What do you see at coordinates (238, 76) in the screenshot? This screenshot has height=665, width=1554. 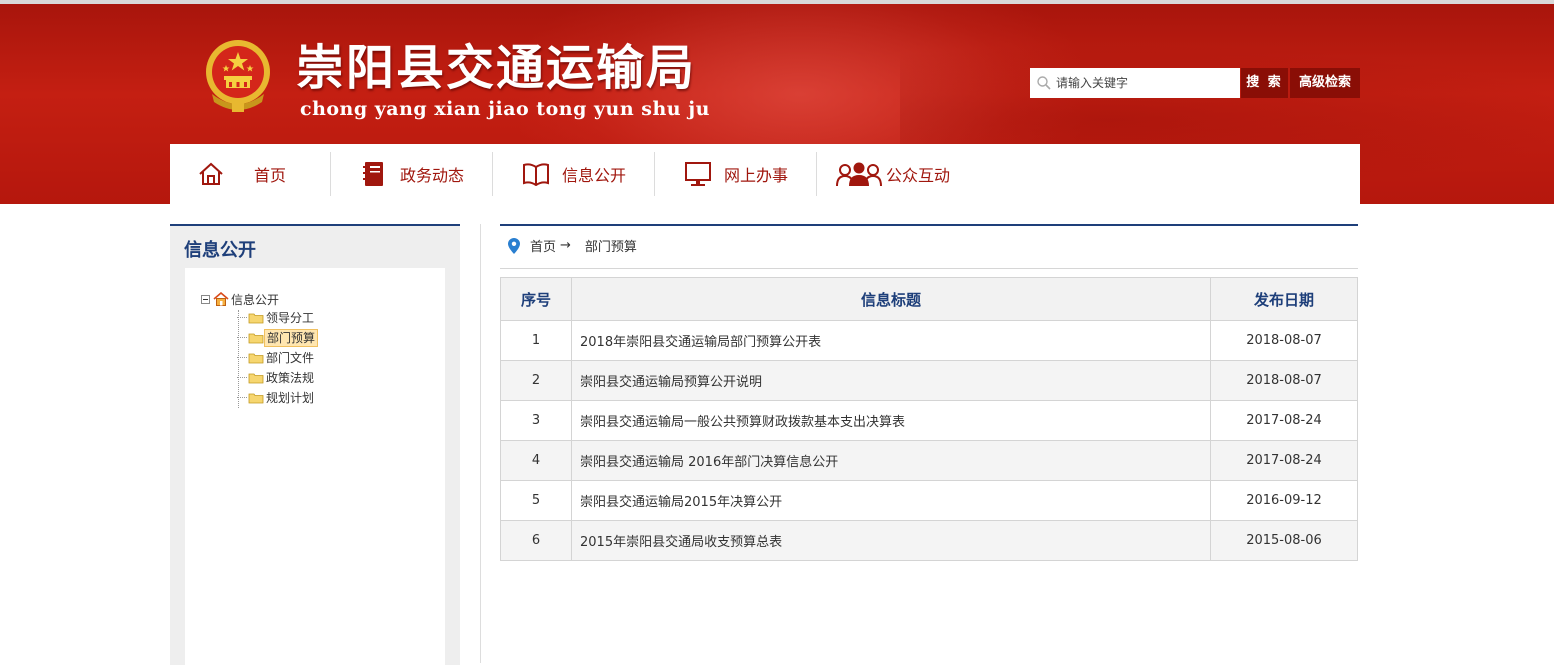 I see `national-emblem-icon` at bounding box center [238, 76].